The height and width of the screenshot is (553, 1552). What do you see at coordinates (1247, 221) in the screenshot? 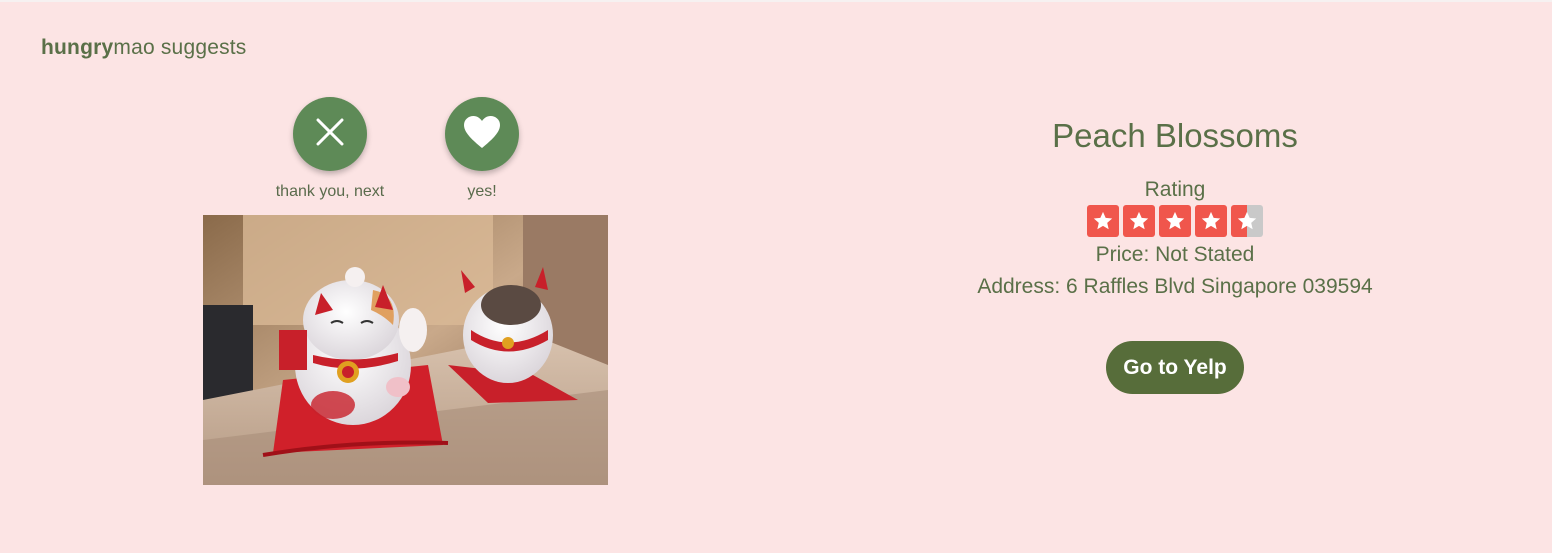
I see `half-star-icon` at bounding box center [1247, 221].